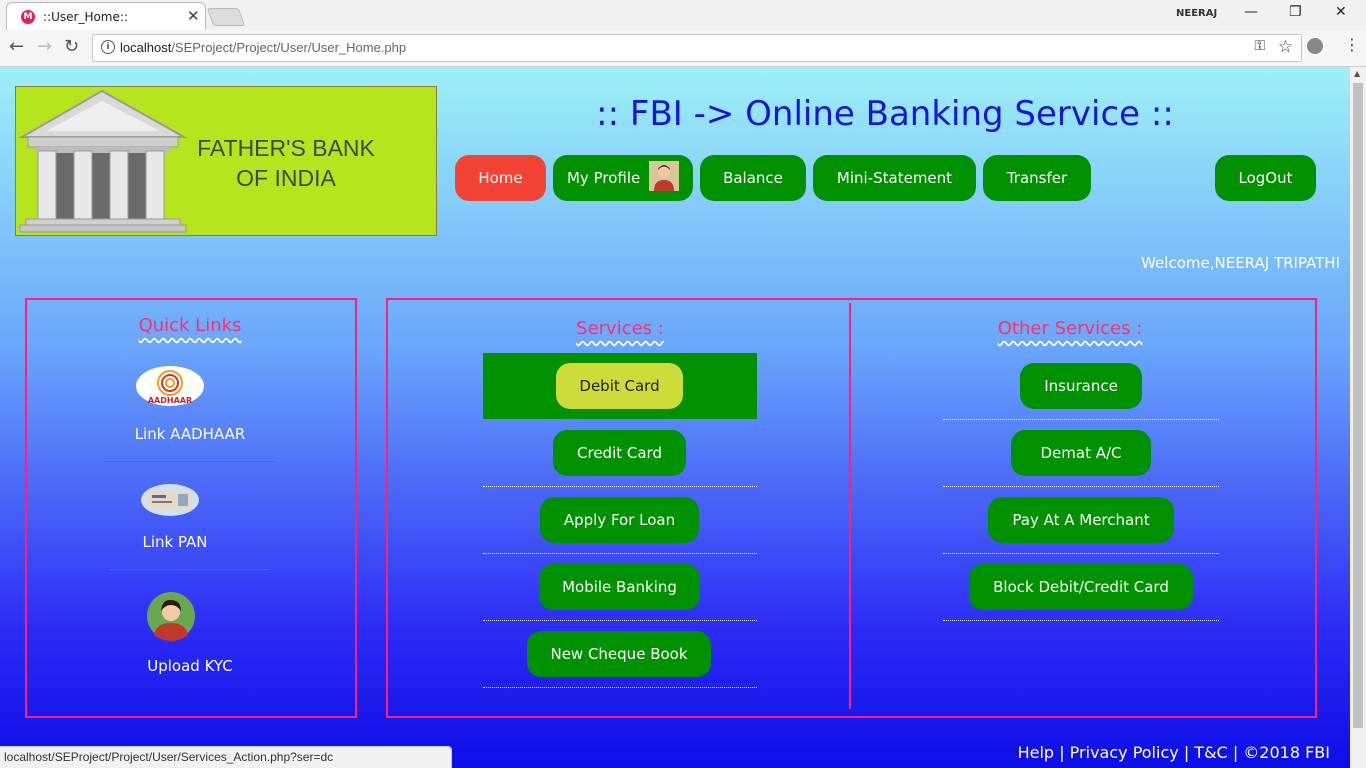 The height and width of the screenshot is (768, 1366). I want to click on logout-button: LogOut, so click(1265, 178).